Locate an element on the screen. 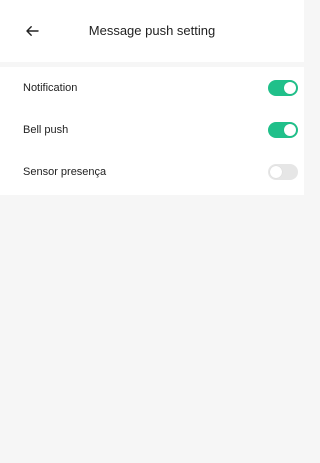  sensor-presence-label: Sensor presença is located at coordinates (65, 172).